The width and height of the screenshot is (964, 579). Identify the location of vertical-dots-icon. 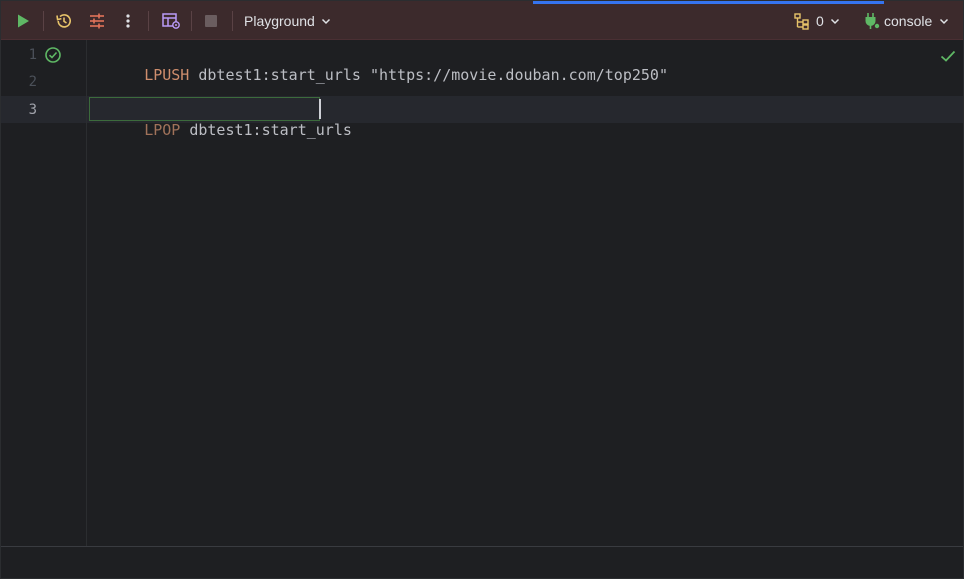
(128, 21).